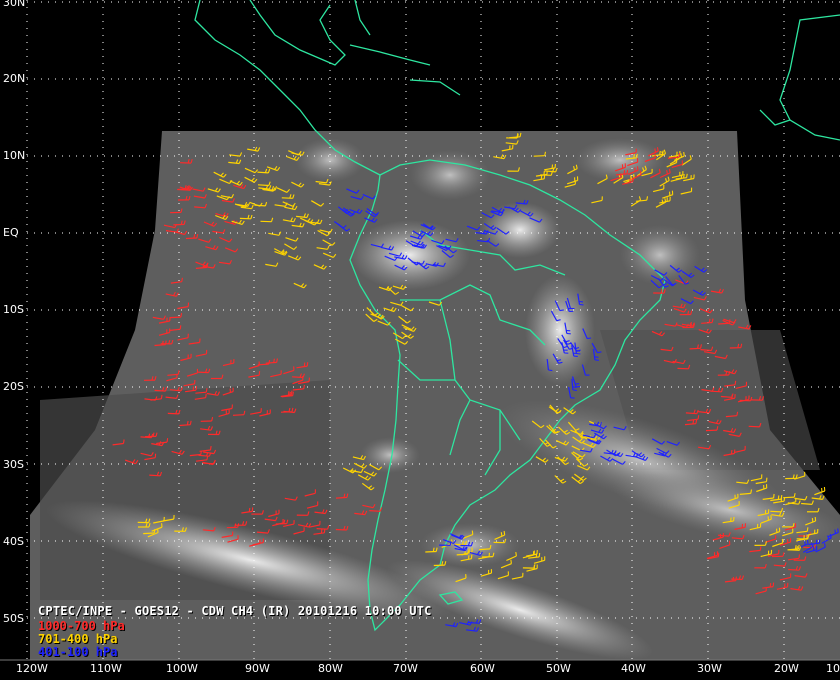  I want to click on longitude-label: 10, so click(833, 668).